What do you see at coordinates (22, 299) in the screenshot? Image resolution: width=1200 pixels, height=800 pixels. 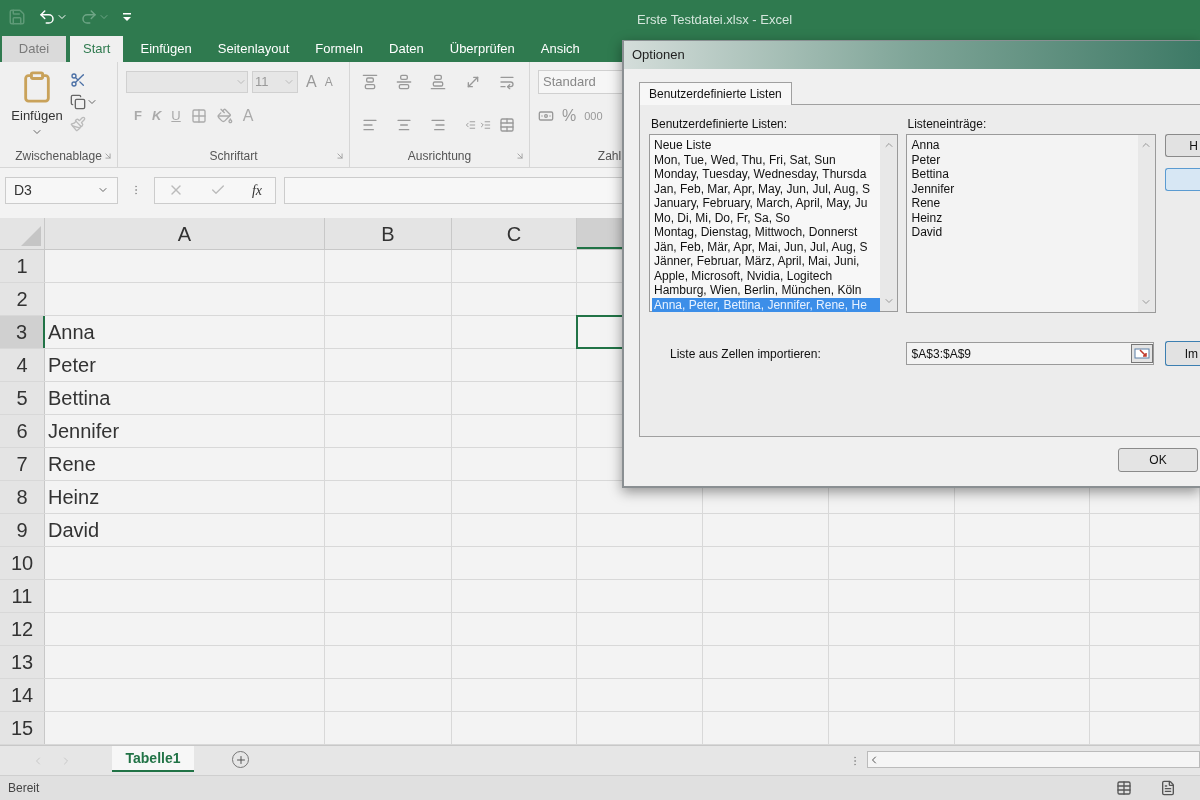 I see `row-header: 2` at bounding box center [22, 299].